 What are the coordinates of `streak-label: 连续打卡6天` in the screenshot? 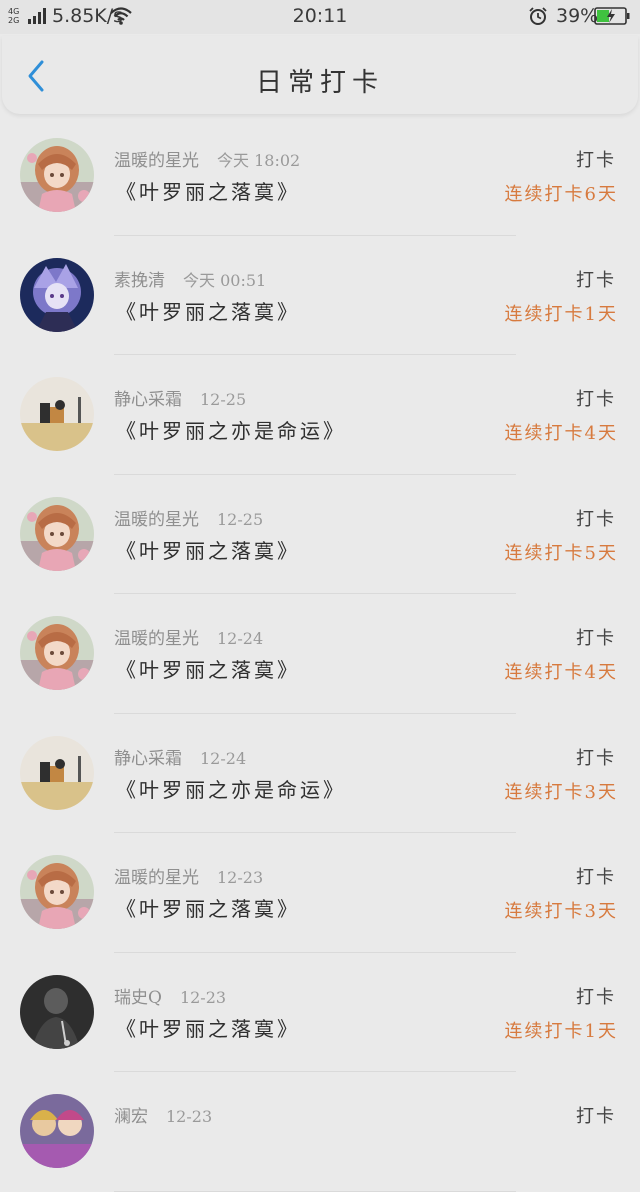 It's located at (561, 194).